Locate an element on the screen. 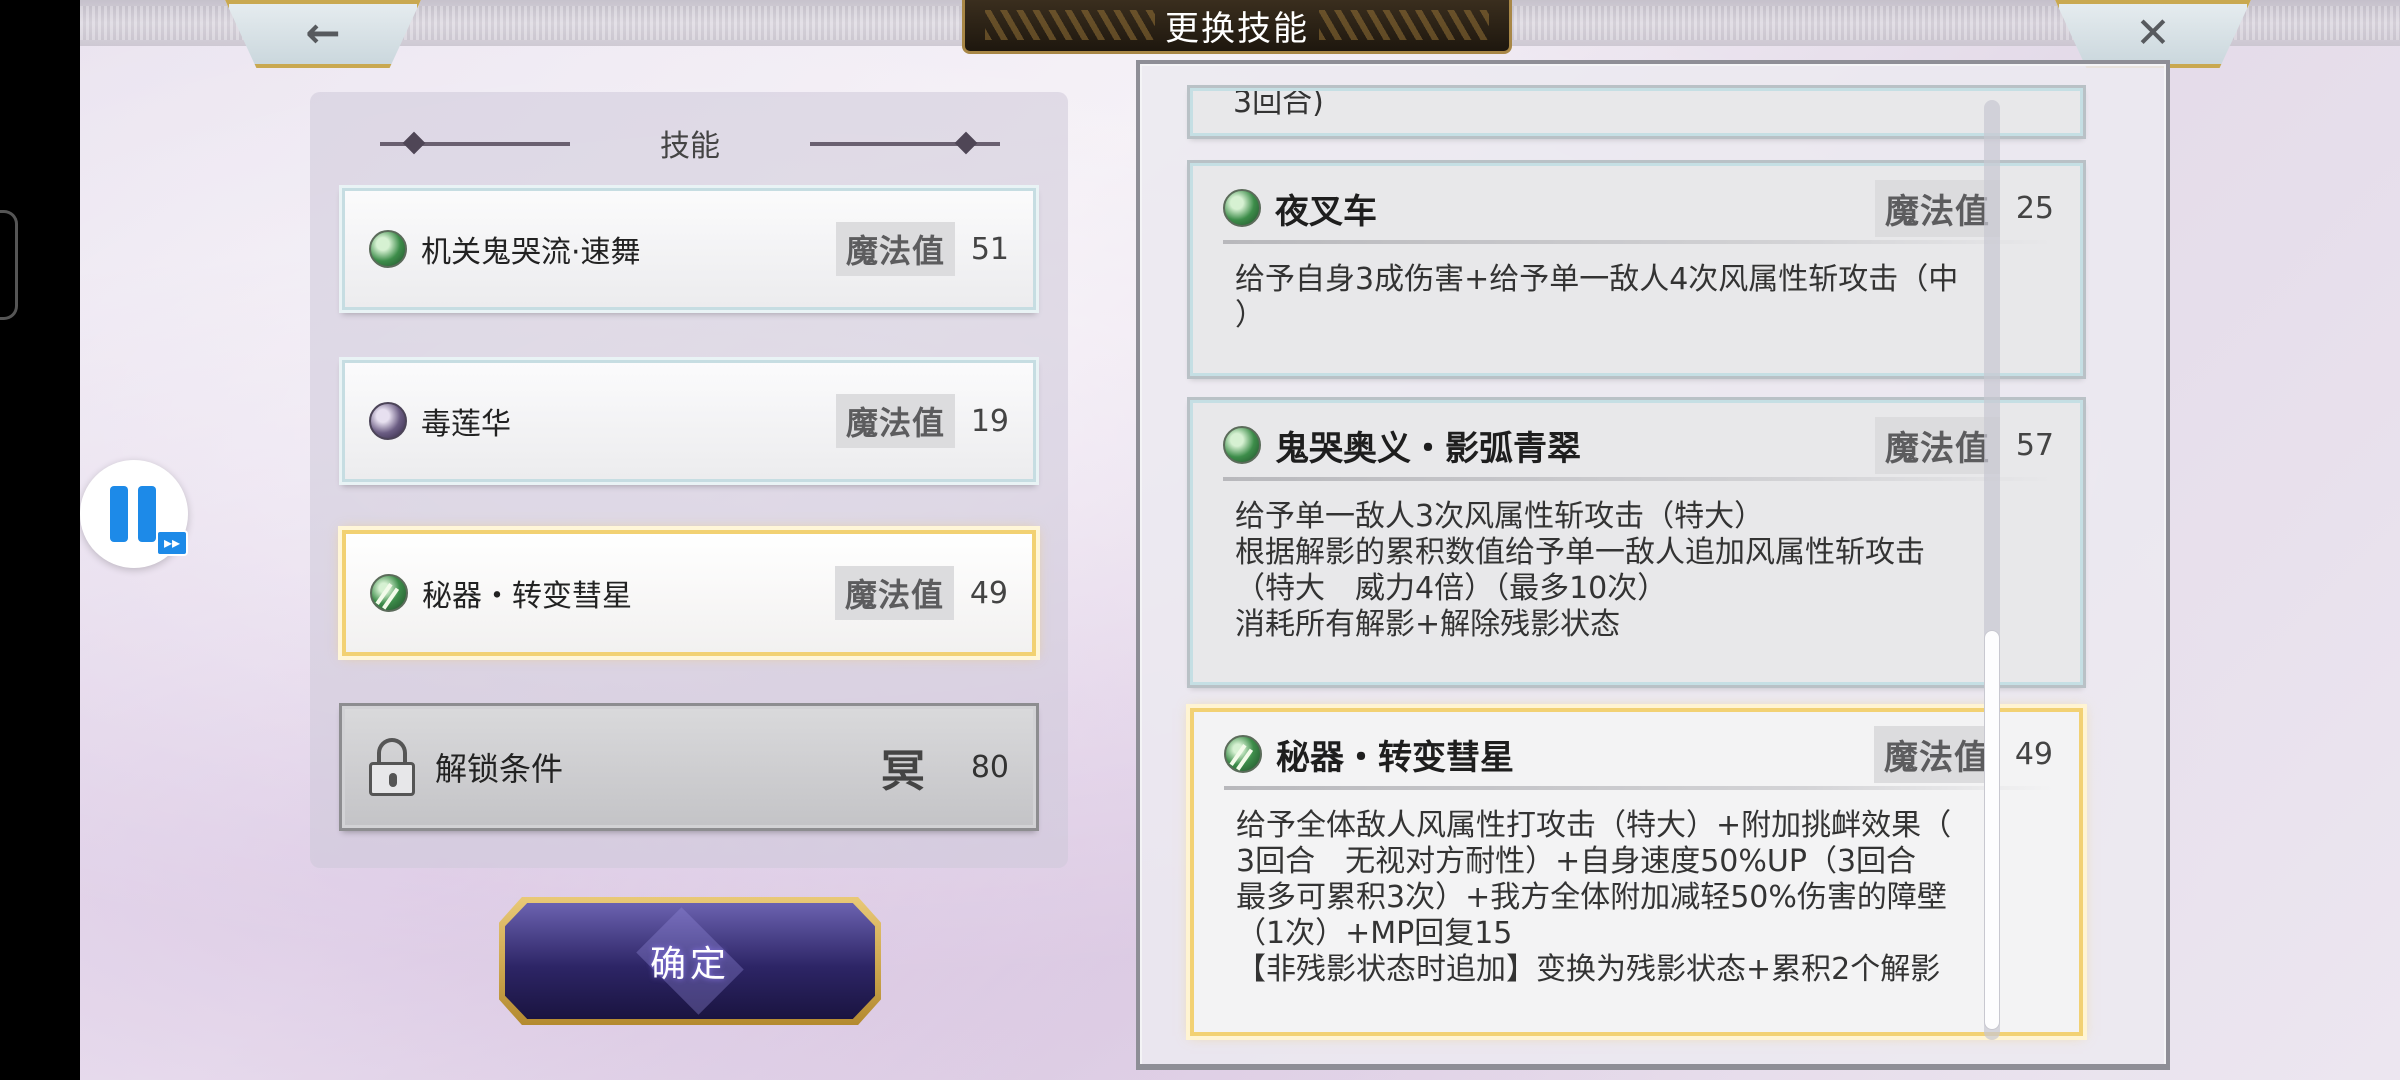 This screenshot has height=1080, width=2400. detail-card-header: 秘器・转变彗星 魔法值 49 is located at coordinates (1638, 754).